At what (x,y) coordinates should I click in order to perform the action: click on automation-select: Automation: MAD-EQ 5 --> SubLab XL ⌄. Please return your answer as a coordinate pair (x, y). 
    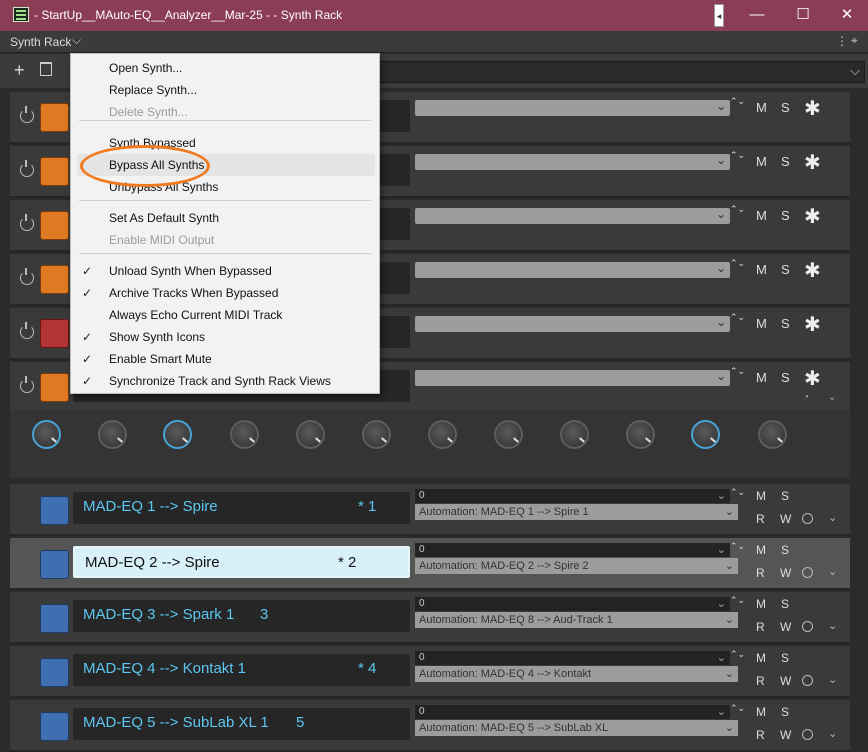
    Looking at the image, I should click on (576, 728).